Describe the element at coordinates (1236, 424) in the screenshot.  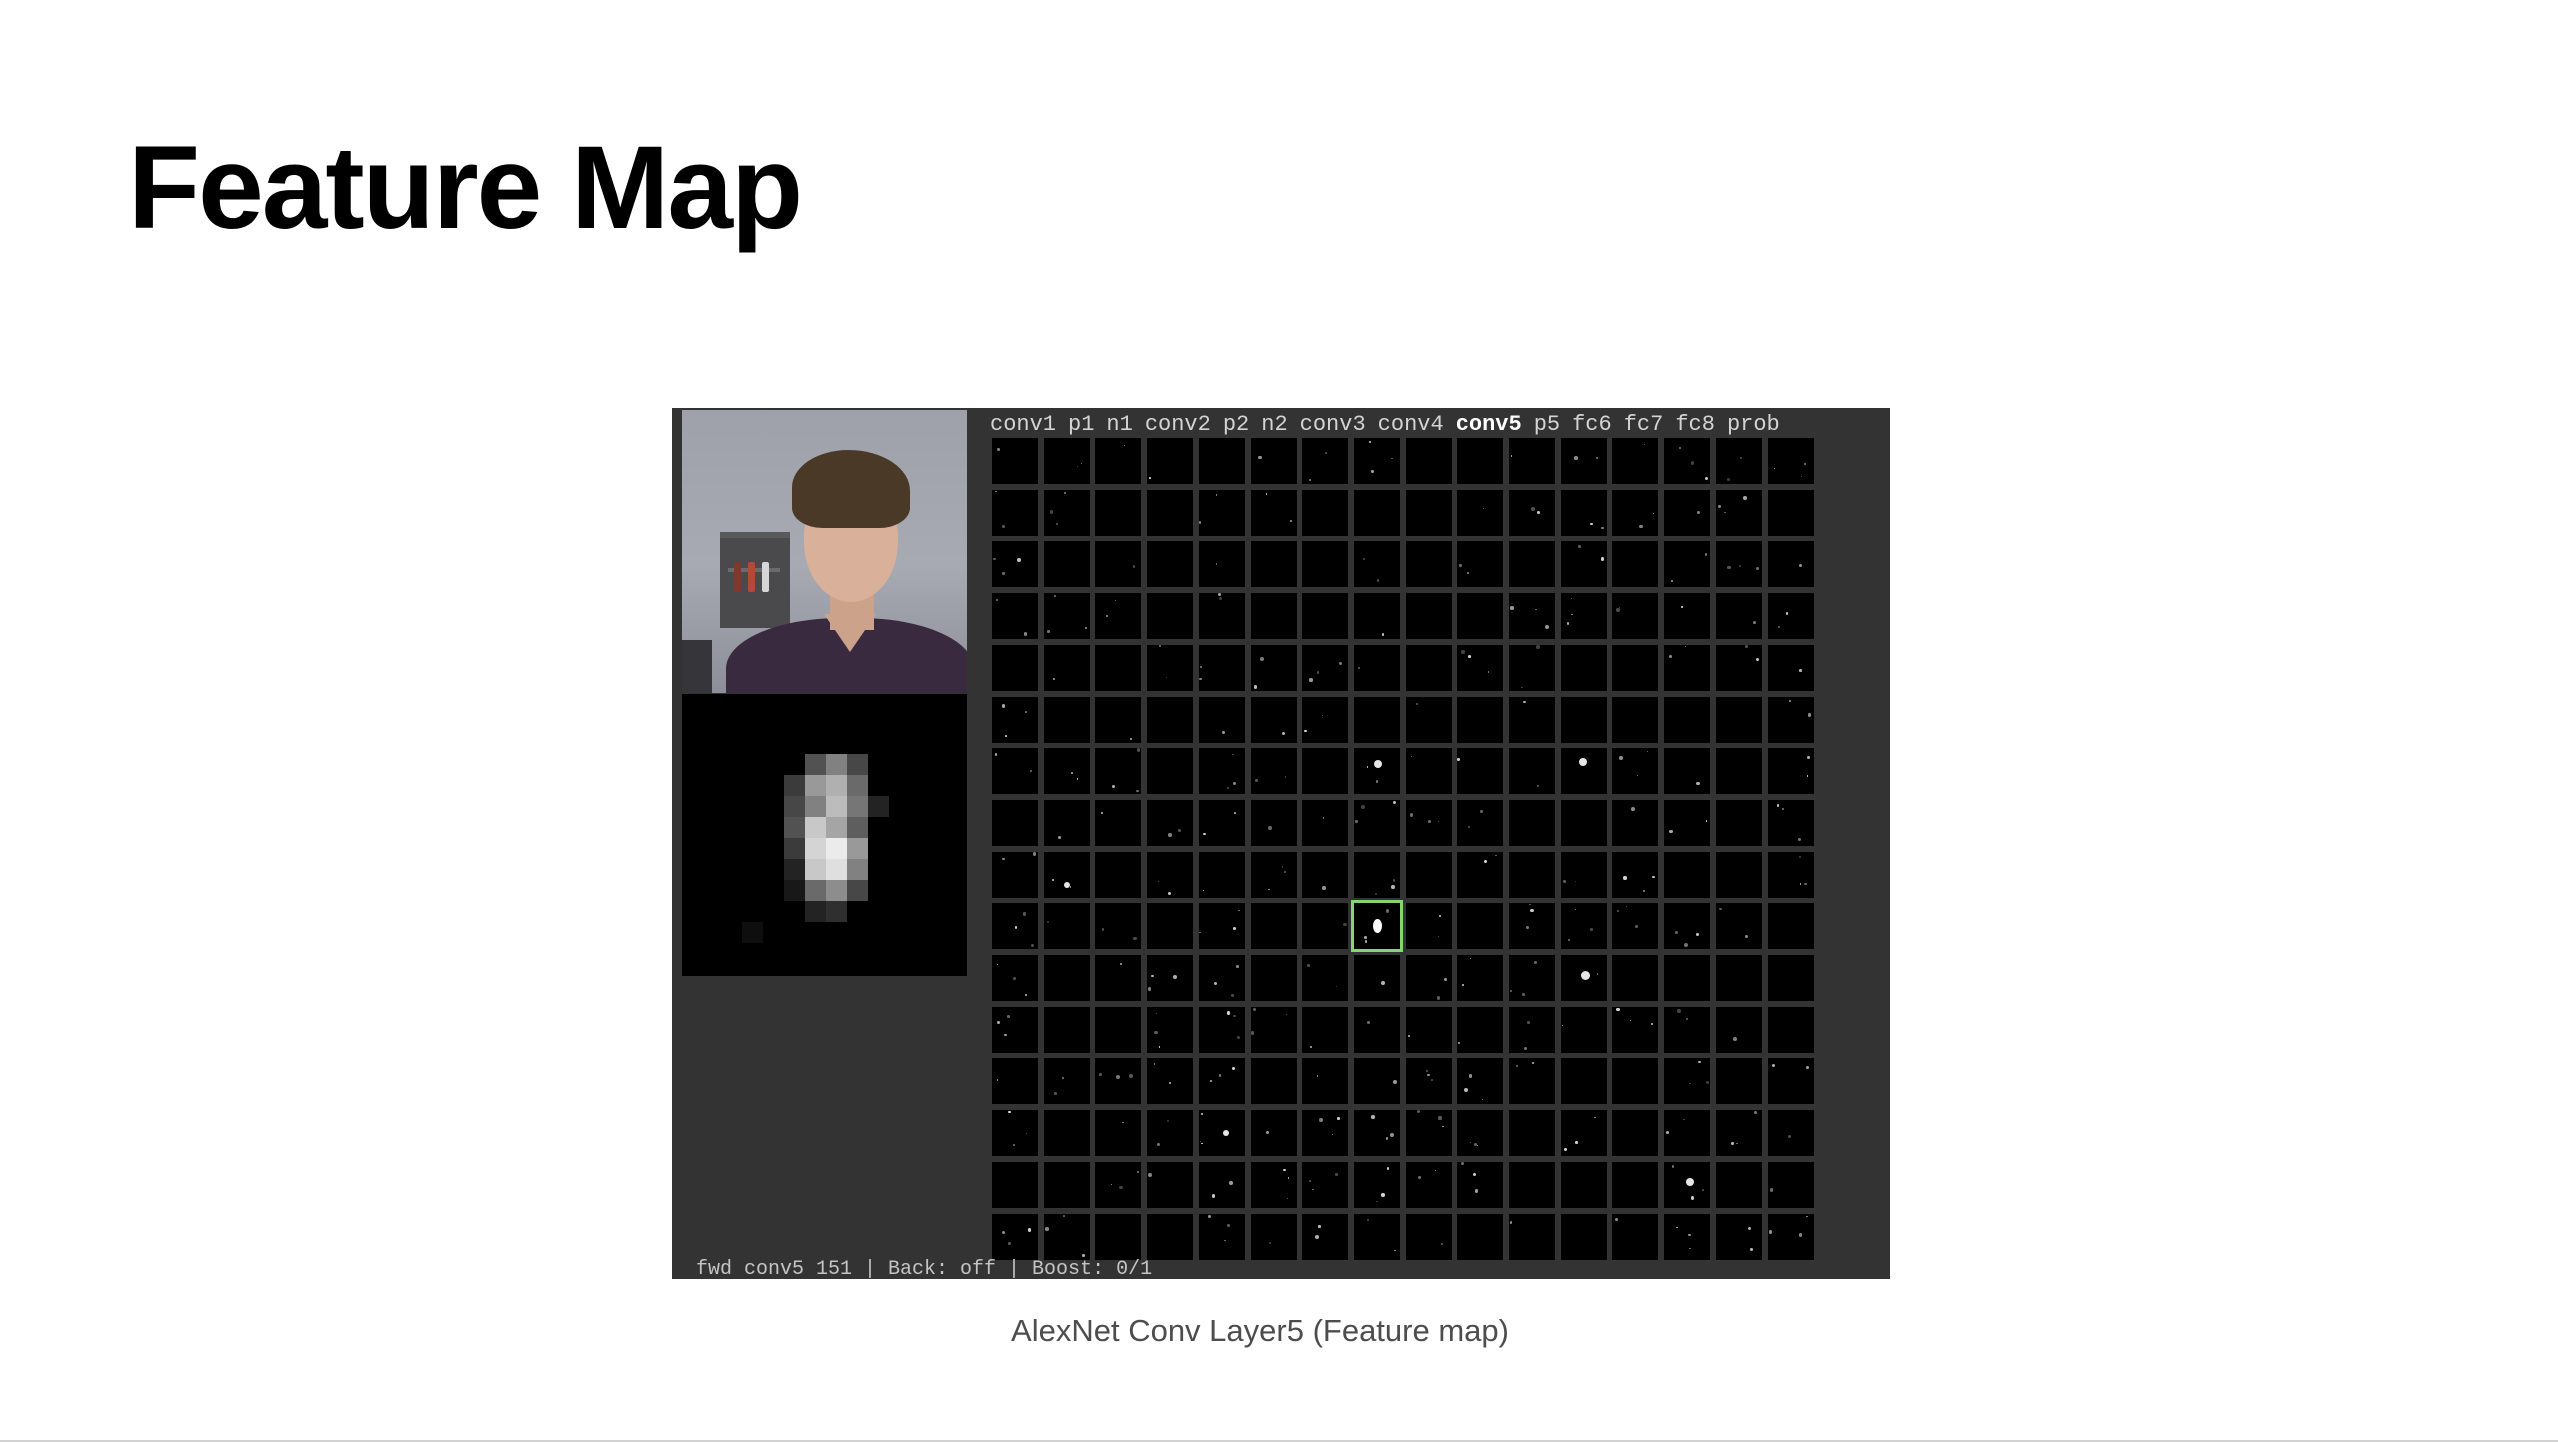
I see `layer-tab-p2: p2` at that location.